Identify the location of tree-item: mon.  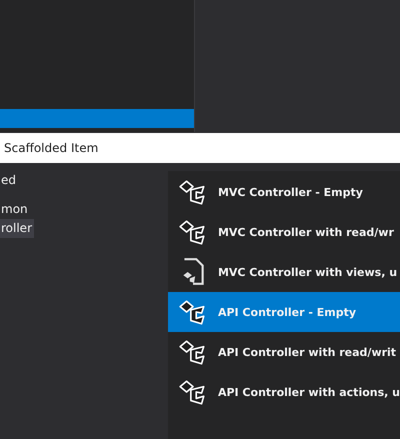
(15, 209).